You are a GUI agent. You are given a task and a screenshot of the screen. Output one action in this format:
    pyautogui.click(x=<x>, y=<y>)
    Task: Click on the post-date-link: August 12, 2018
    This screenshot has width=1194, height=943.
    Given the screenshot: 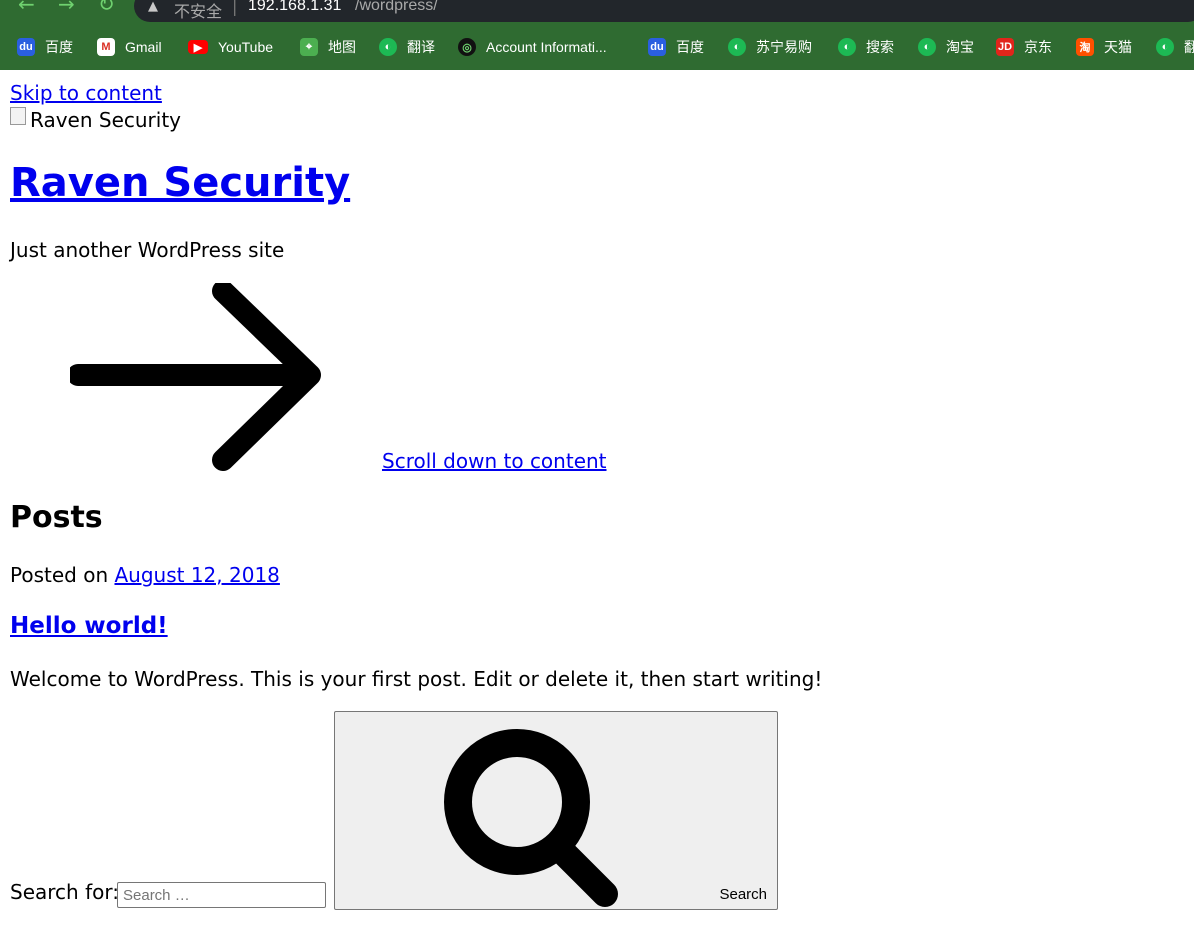 What is the action you would take?
    pyautogui.click(x=196, y=575)
    